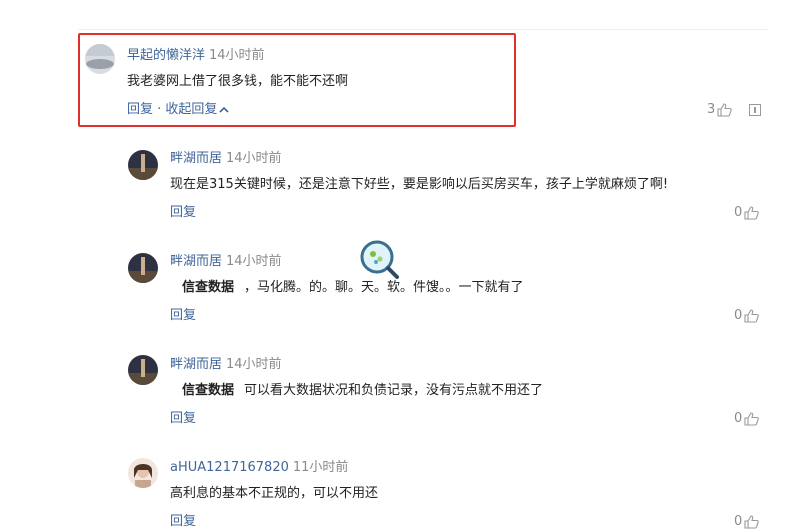 This screenshot has height=530, width=800. I want to click on top-divider, so click(423, 29).